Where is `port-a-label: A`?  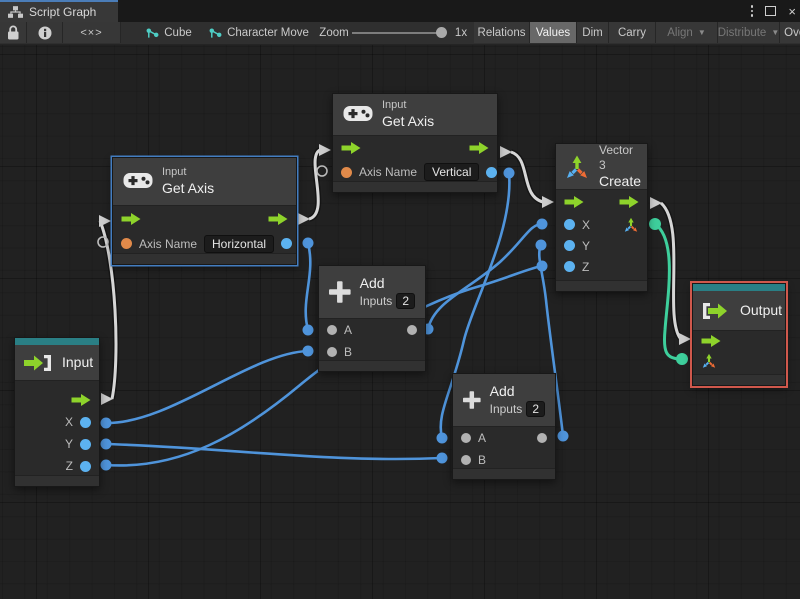
port-a-label: A is located at coordinates (348, 330).